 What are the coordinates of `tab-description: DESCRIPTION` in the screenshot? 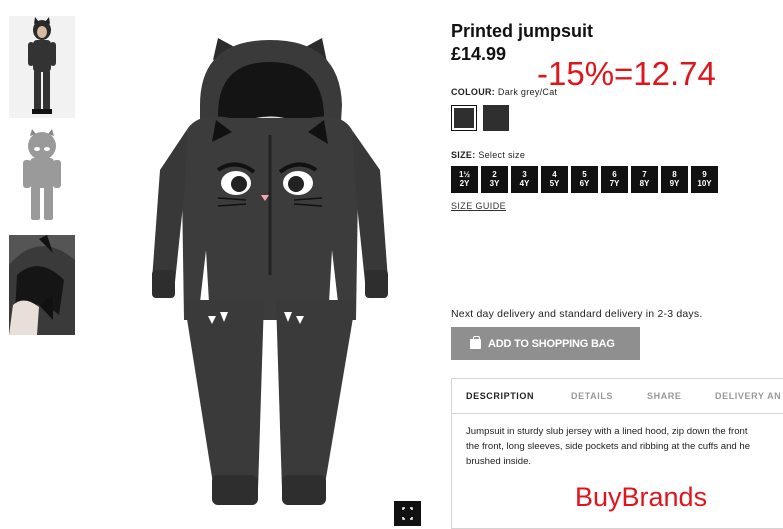 It's located at (500, 396).